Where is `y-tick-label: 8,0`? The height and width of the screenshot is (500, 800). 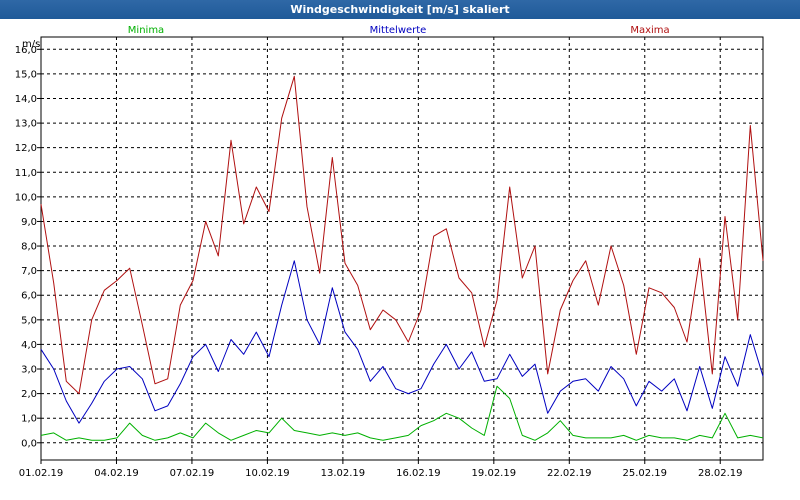 y-tick-label: 8,0 is located at coordinates (29, 247).